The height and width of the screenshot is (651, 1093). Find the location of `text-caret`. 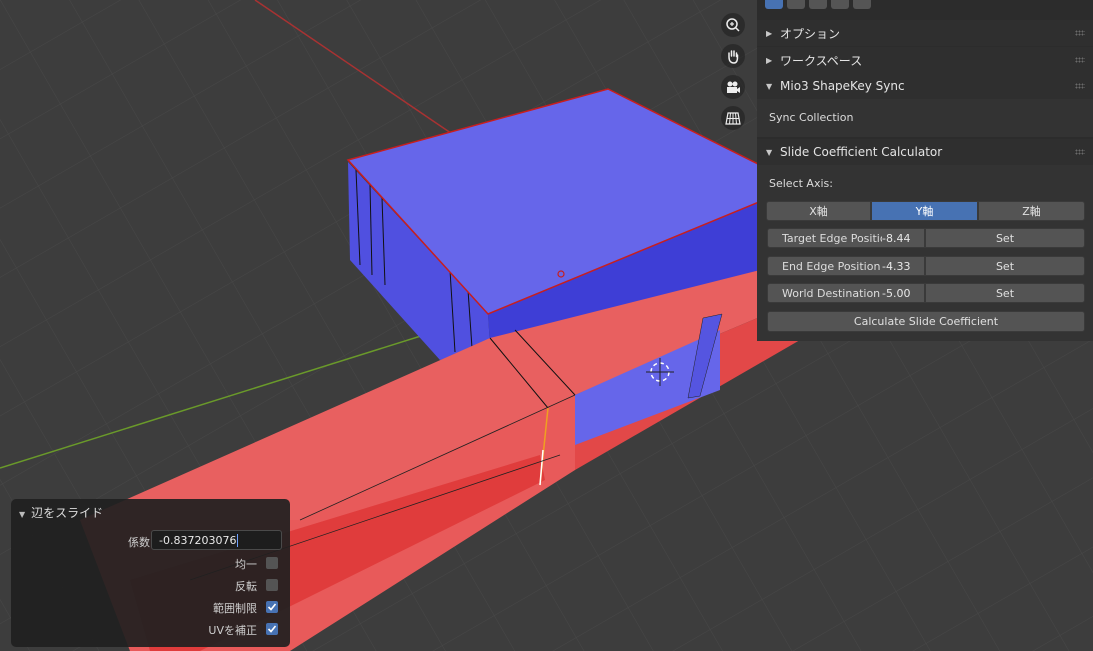

text-caret is located at coordinates (238, 540).